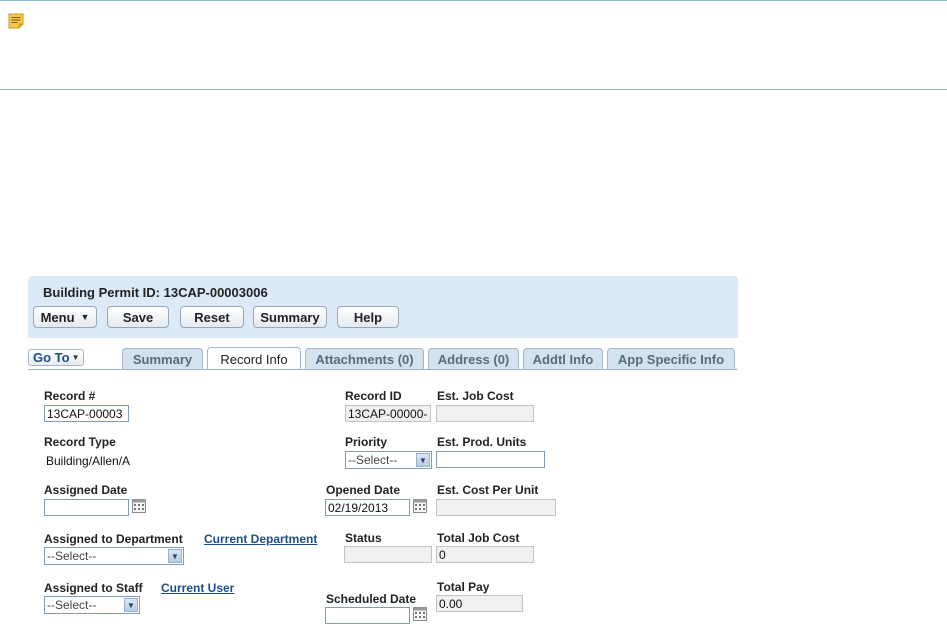  Describe the element at coordinates (490, 459) in the screenshot. I see `est-prod-units-input` at that location.